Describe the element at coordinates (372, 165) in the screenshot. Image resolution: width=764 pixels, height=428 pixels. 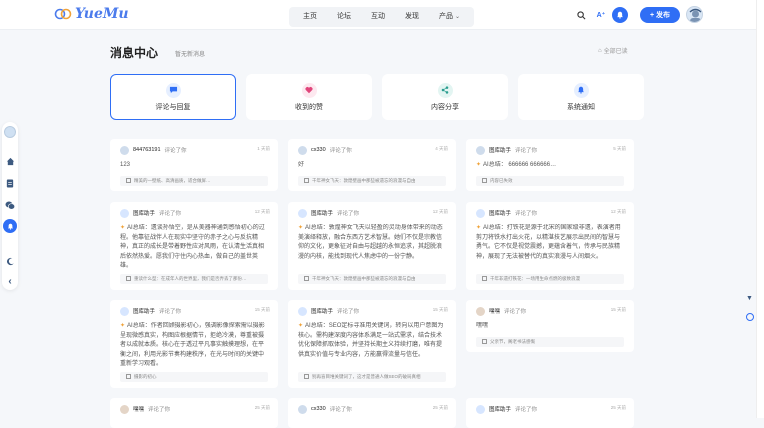
I see `message-card: cx330 评论了你 4 天前 好 千年神女飞天：敦煌壁画中那些被遗忘的浪漫与自由` at that location.